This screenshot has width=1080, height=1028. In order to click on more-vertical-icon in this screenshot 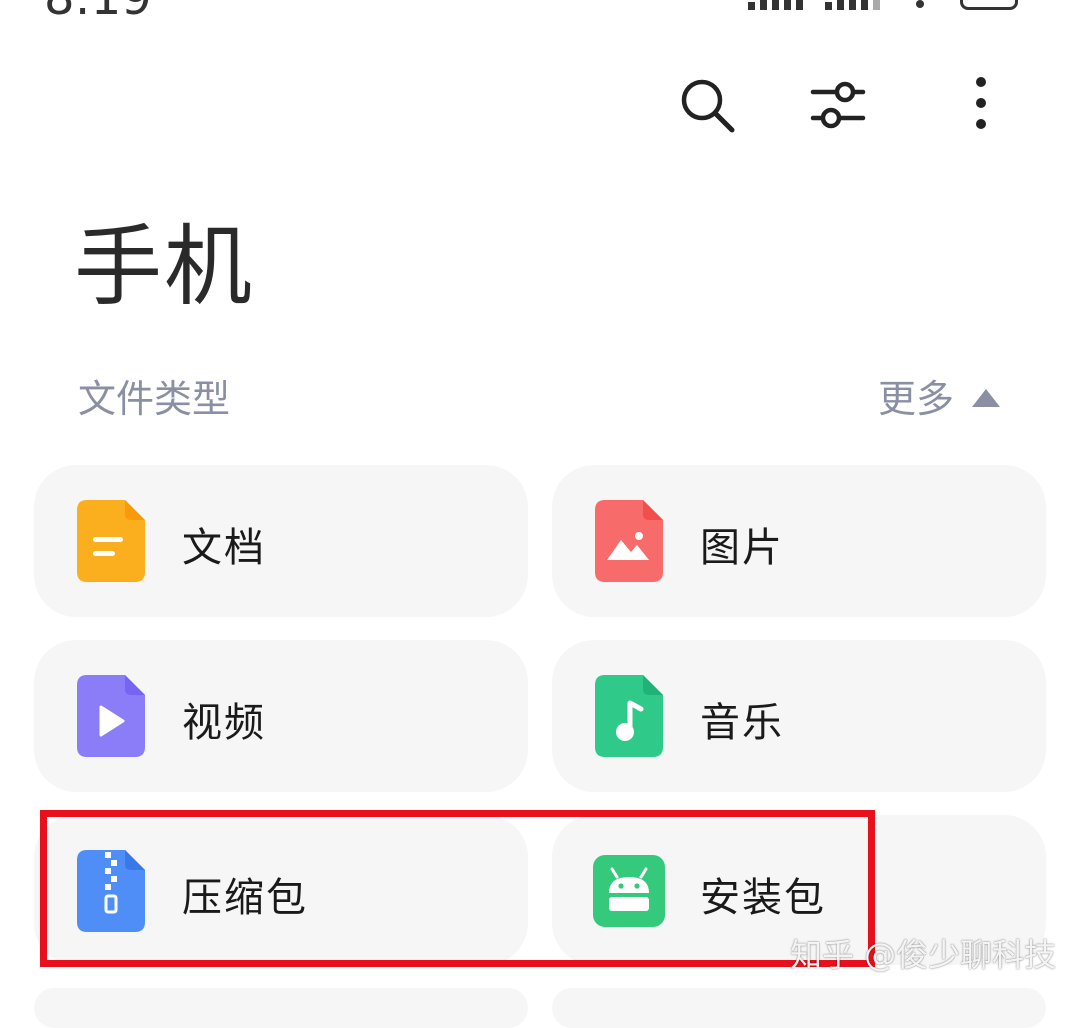, I will do `click(981, 103)`.